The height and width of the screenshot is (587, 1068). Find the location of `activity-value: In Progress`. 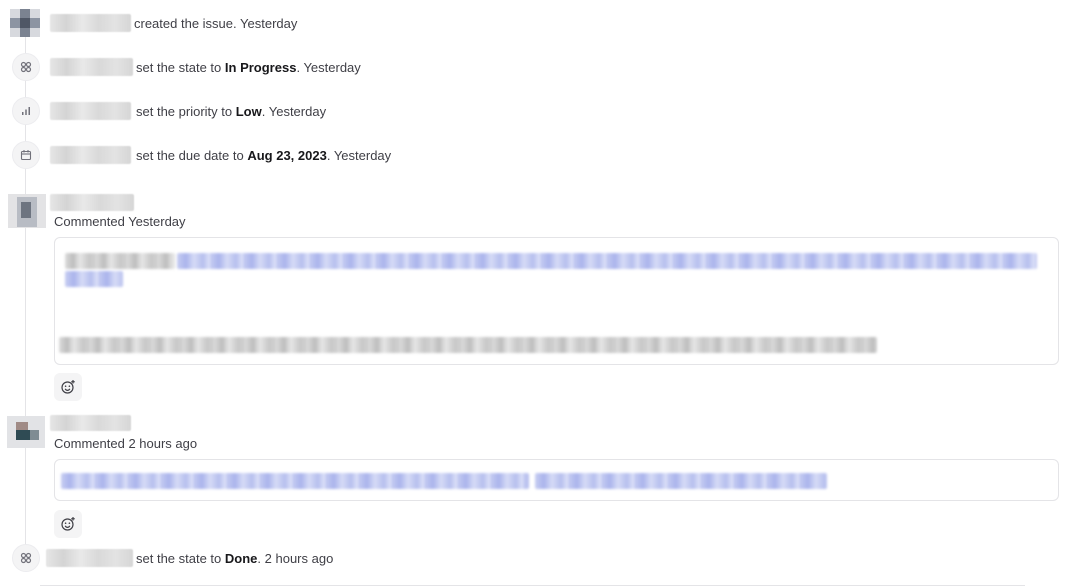

activity-value: In Progress is located at coordinates (260, 67).